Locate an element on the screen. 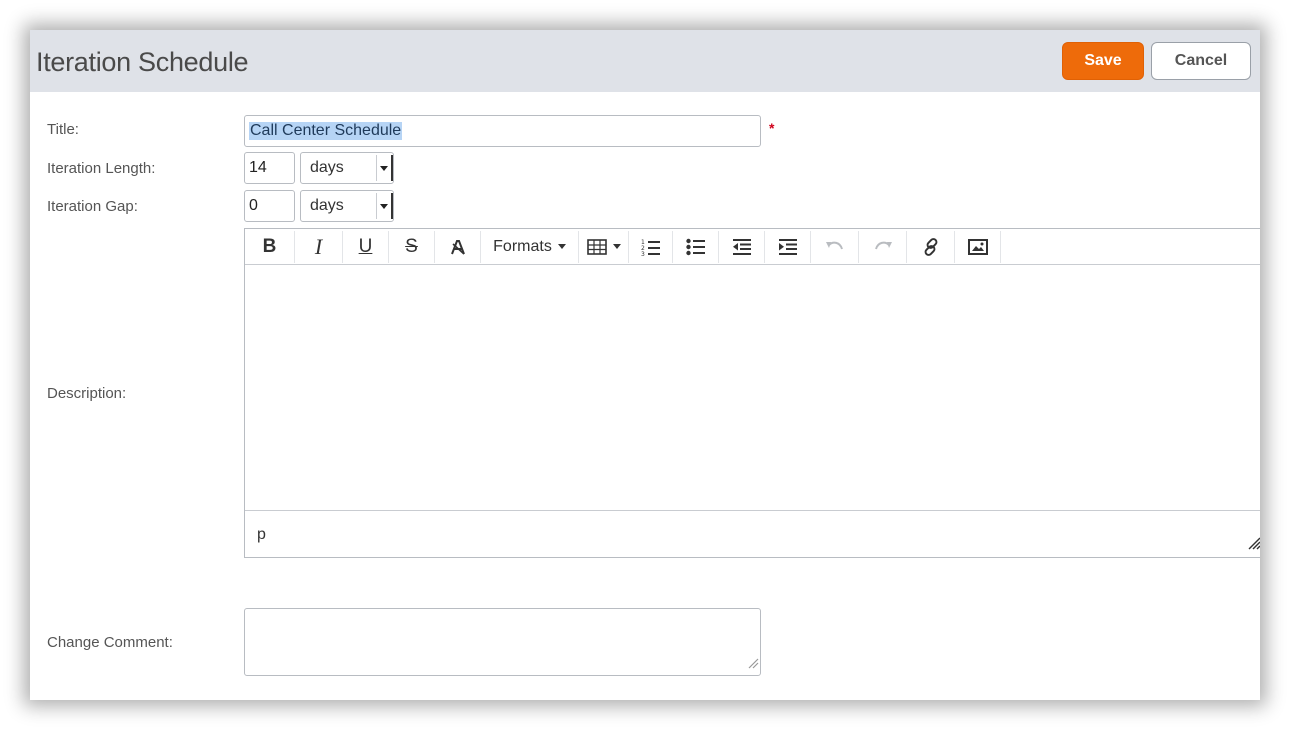  iteration-length-unit-value: days is located at coordinates (327, 167).